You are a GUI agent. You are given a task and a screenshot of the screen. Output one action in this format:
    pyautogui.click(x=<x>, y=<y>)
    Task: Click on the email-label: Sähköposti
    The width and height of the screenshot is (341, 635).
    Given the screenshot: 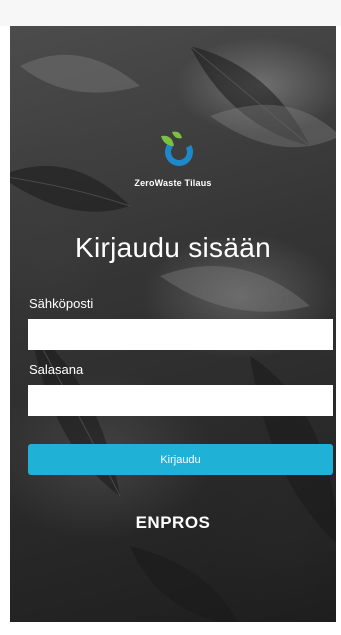 What is the action you would take?
    pyautogui.click(x=61, y=303)
    